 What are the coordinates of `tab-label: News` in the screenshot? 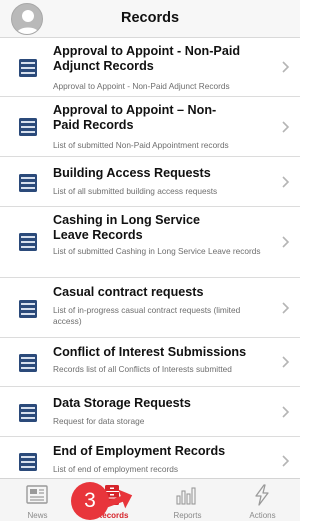 It's located at (37, 515).